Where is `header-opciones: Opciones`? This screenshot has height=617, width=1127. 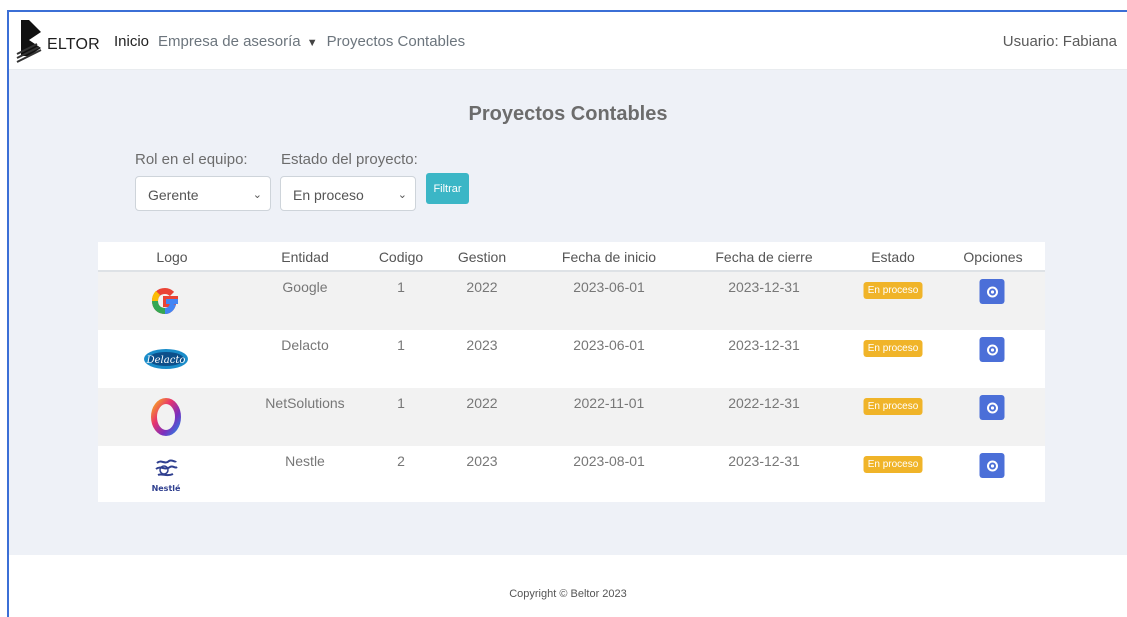
header-opciones: Opciones is located at coordinates (993, 257).